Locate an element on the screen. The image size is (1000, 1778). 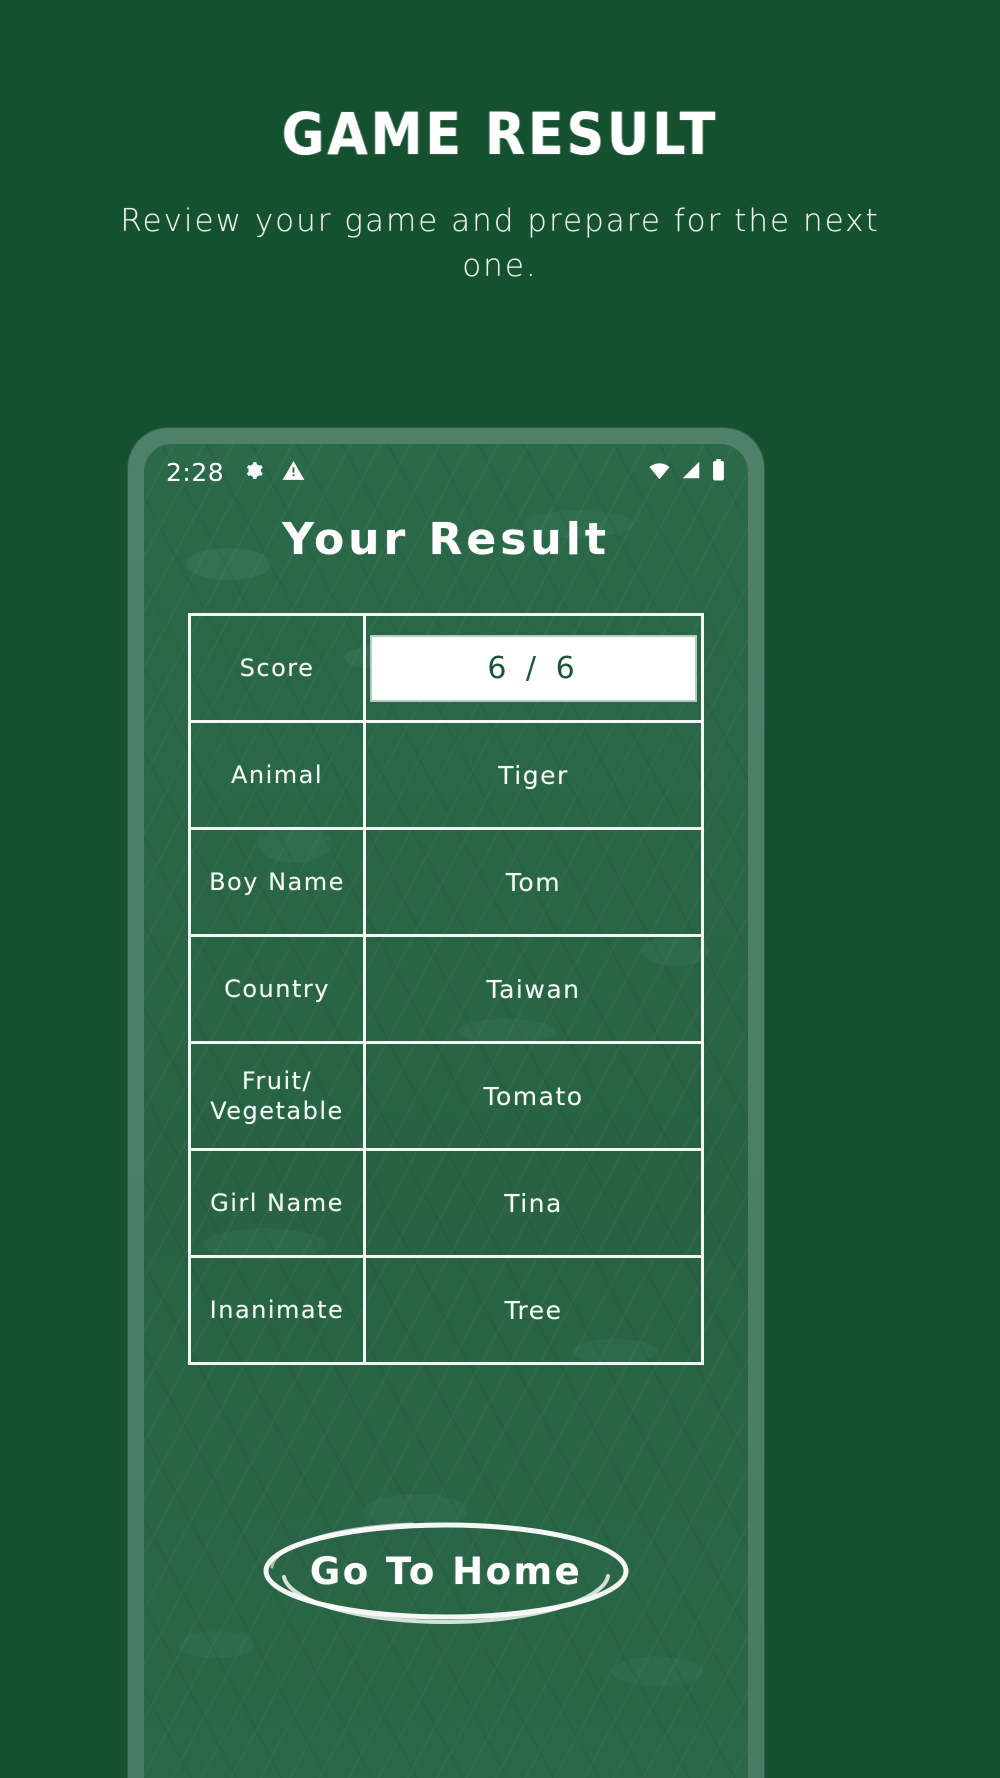
status-bar: 2:28 is located at coordinates (446, 472).